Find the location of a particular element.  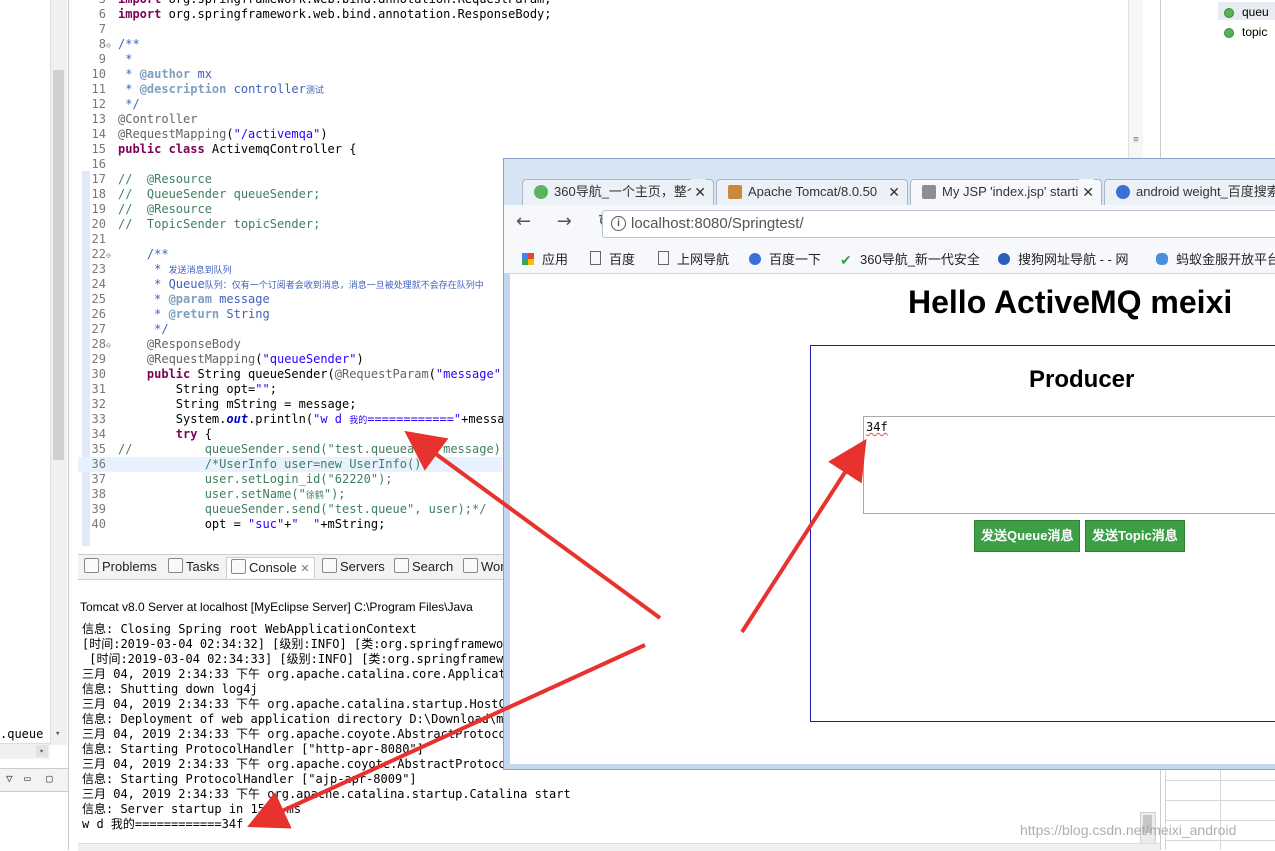

code-line: 16 is located at coordinates (290, 164).